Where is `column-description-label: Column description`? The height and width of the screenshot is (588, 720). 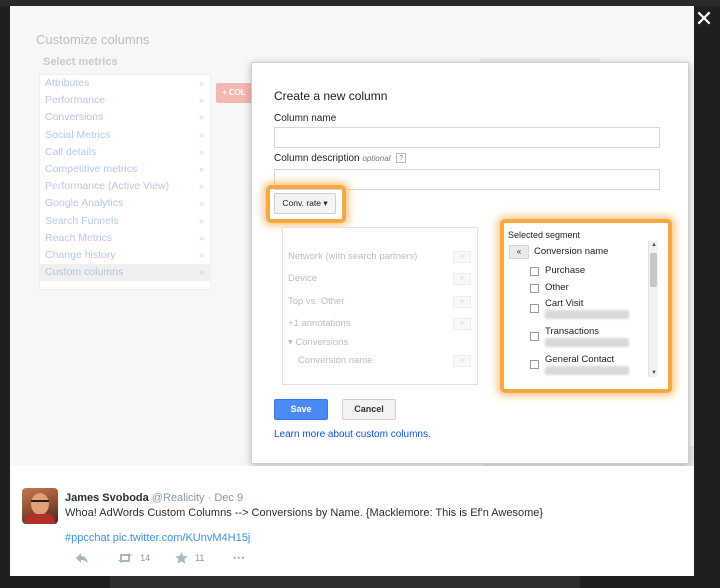 column-description-label: Column description is located at coordinates (317, 158).